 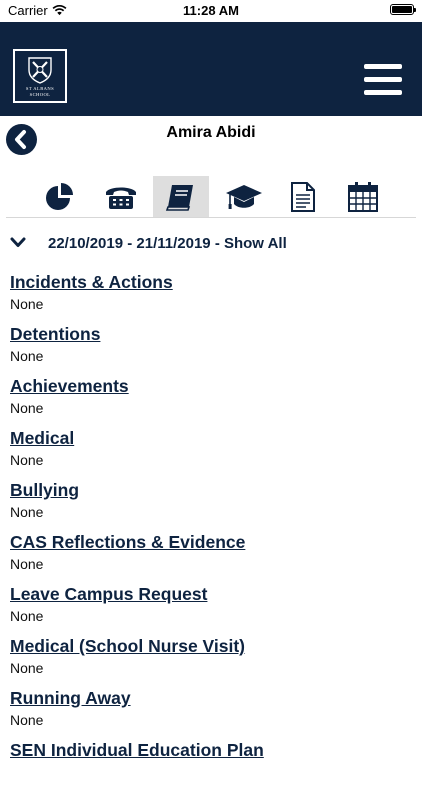 I want to click on telephone-icon, so click(x=121, y=198).